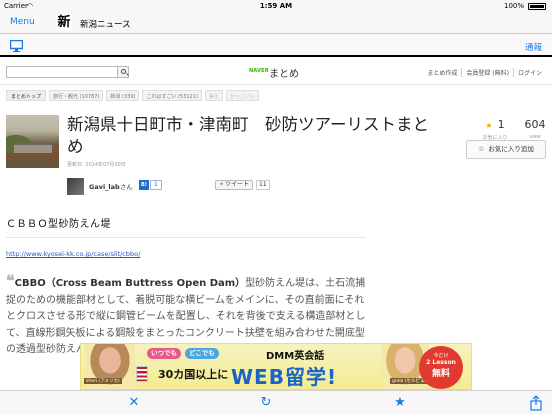 The image size is (552, 414). What do you see at coordinates (123, 95) in the screenshot?
I see `tag-niigata: 新潟 (339)` at bounding box center [123, 95].